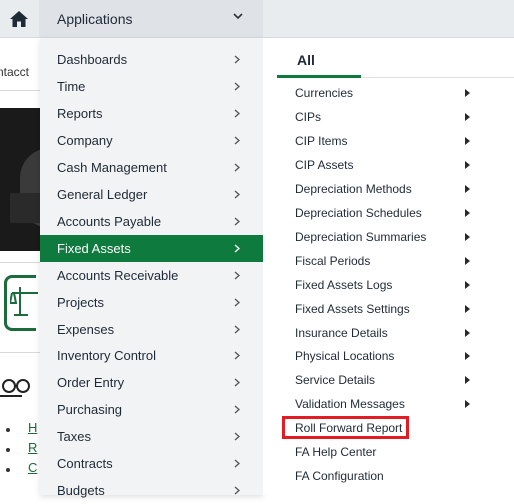 The height and width of the screenshot is (504, 514). I want to click on menu-item-accounts-payable: Accounts Payable, so click(151, 221).